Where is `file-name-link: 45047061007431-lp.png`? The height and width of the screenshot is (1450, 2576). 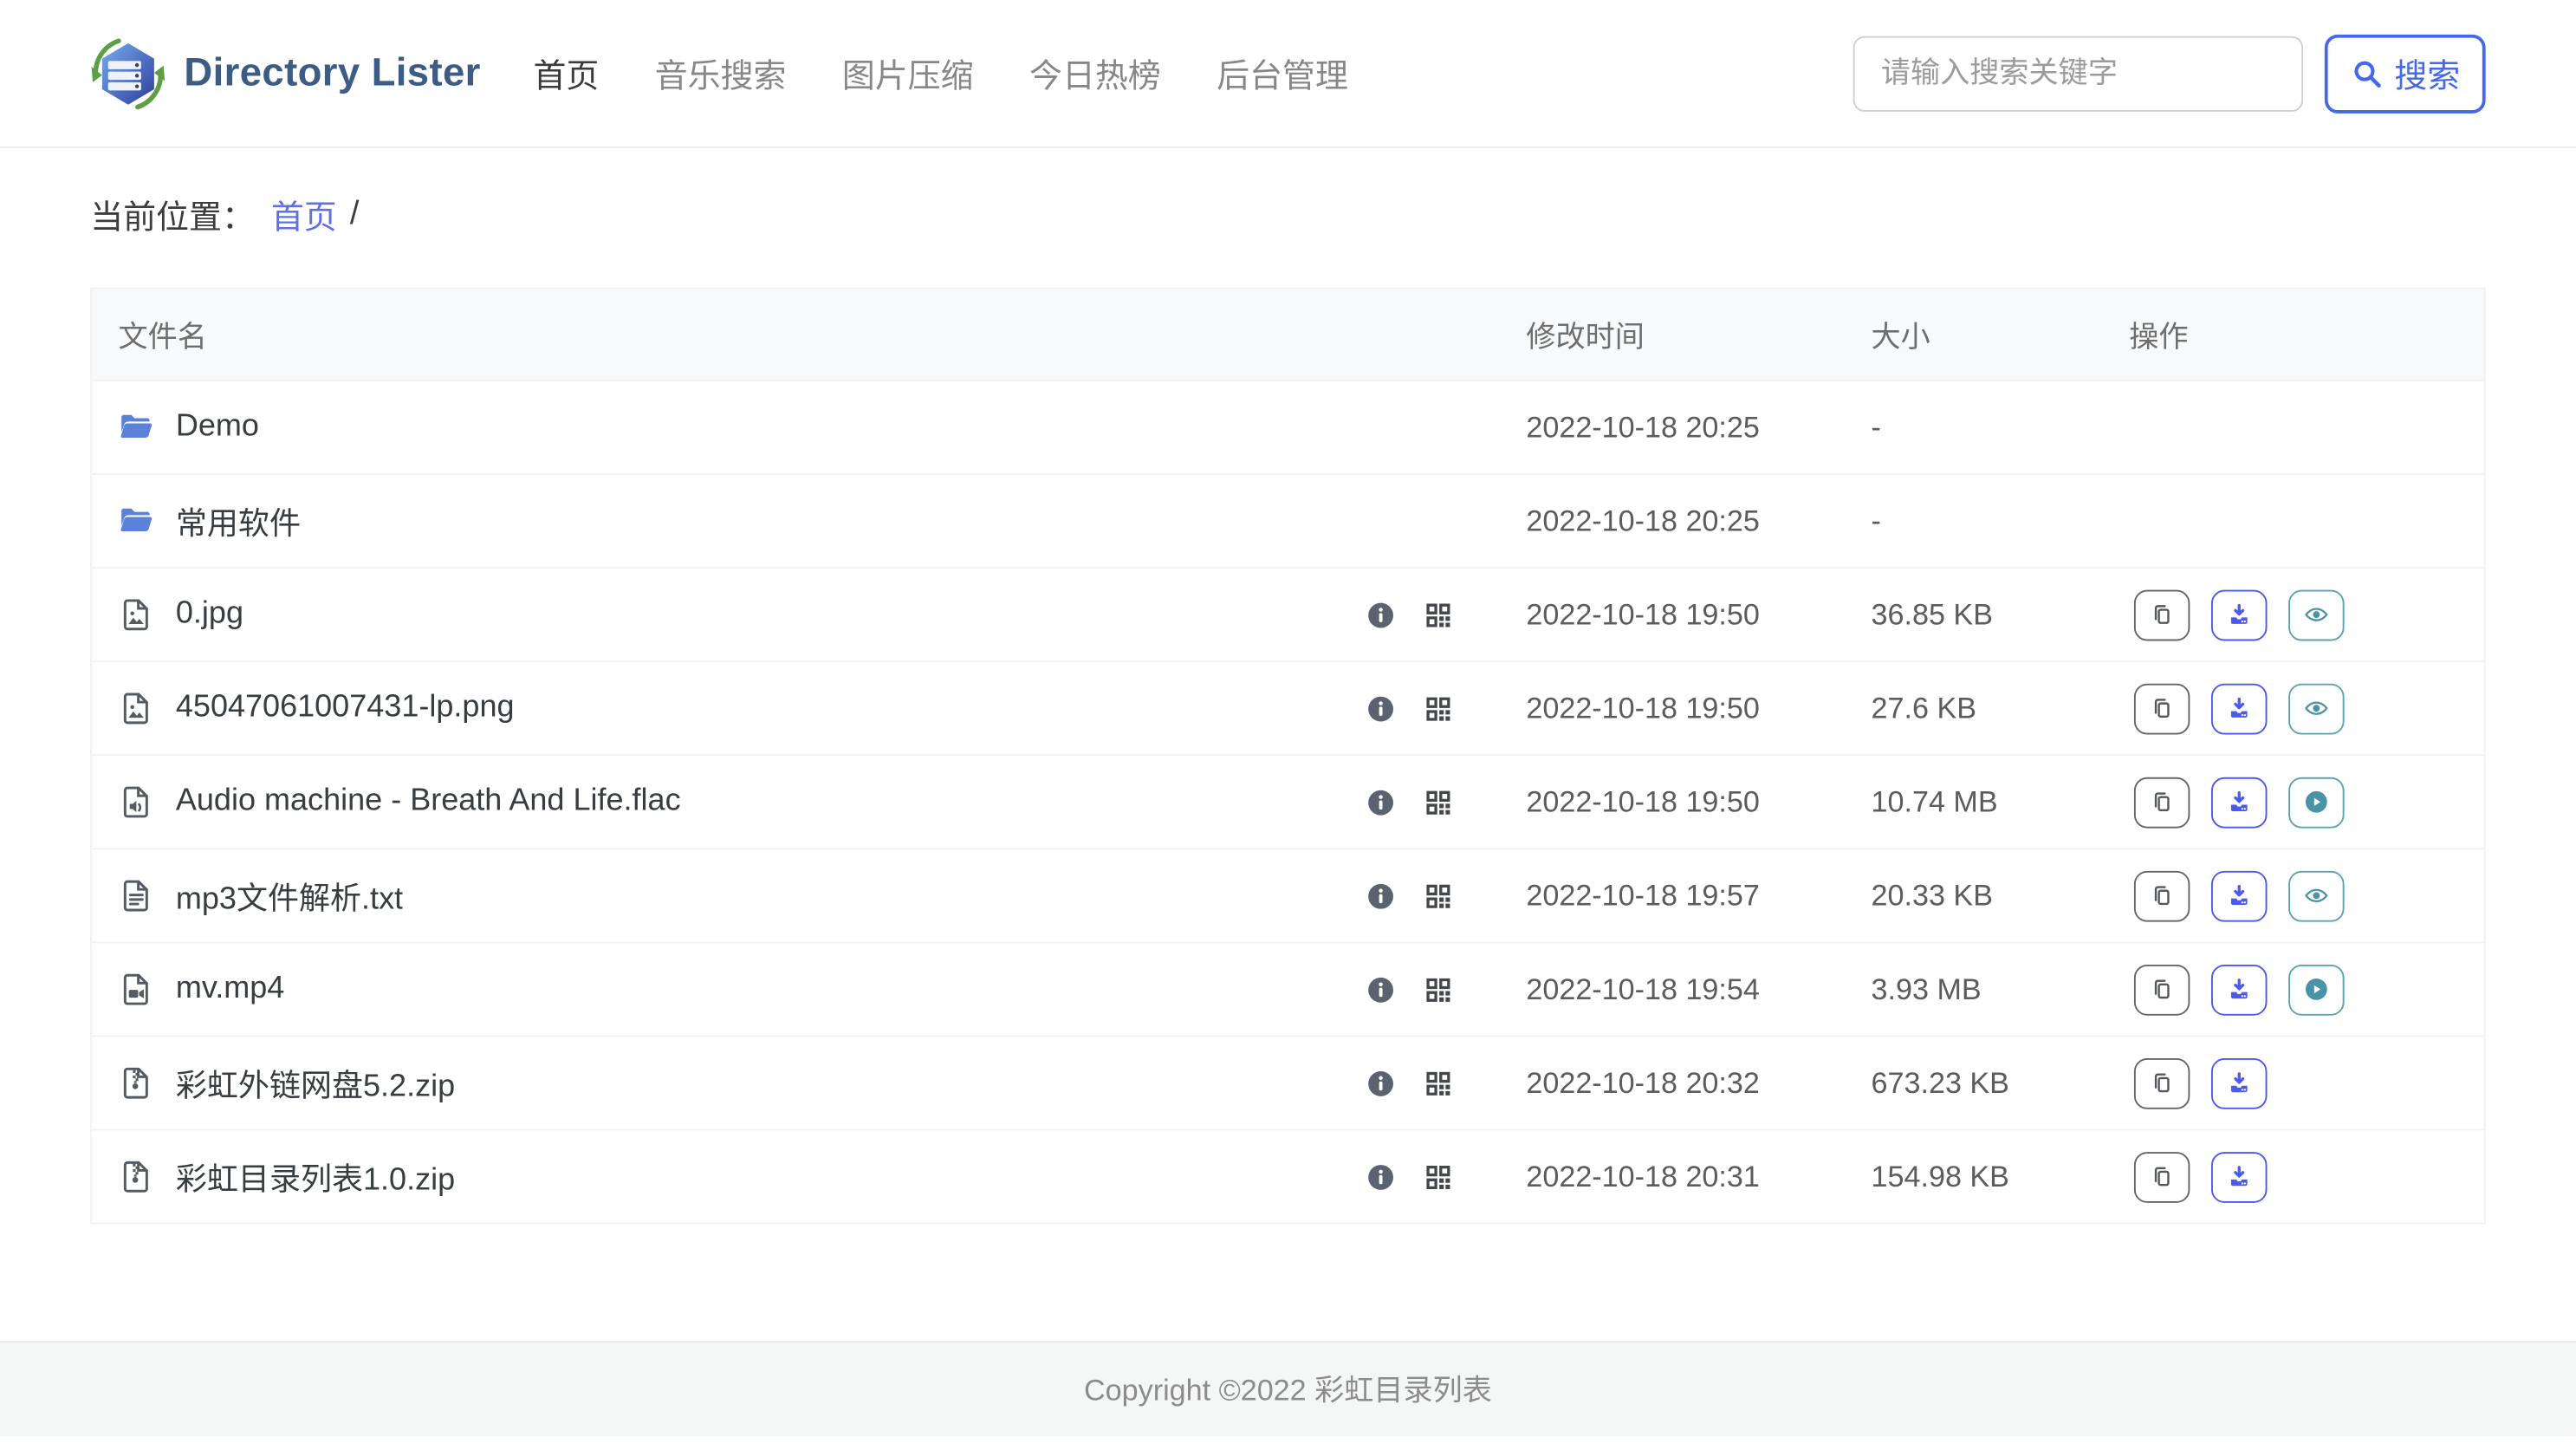
file-name-link: 45047061007431-lp.png is located at coordinates (346, 708).